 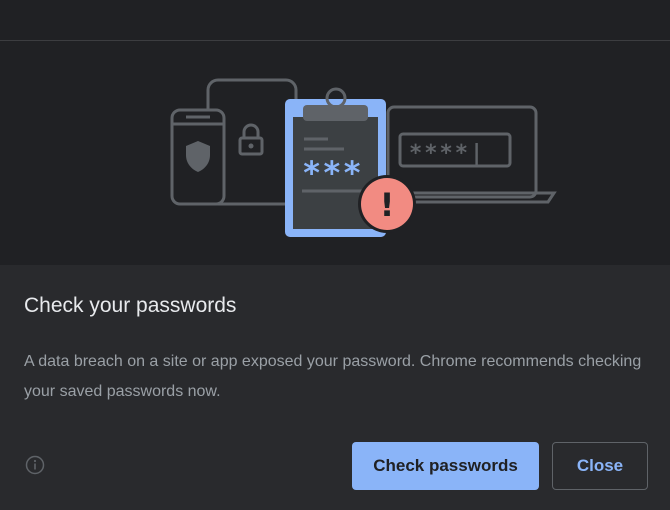 I want to click on dialog-title: Check your passwords, so click(x=130, y=305).